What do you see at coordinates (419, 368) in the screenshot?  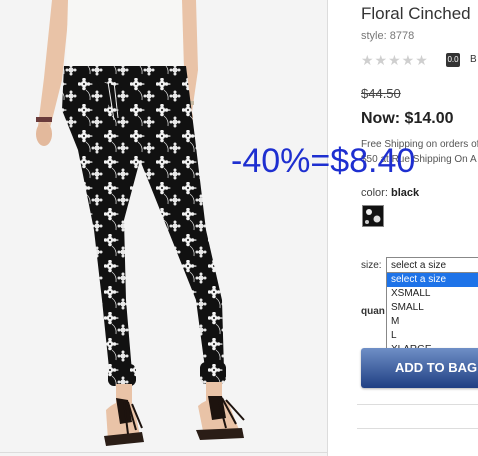 I see `add-to-bag-button: ADD TO BAG` at bounding box center [419, 368].